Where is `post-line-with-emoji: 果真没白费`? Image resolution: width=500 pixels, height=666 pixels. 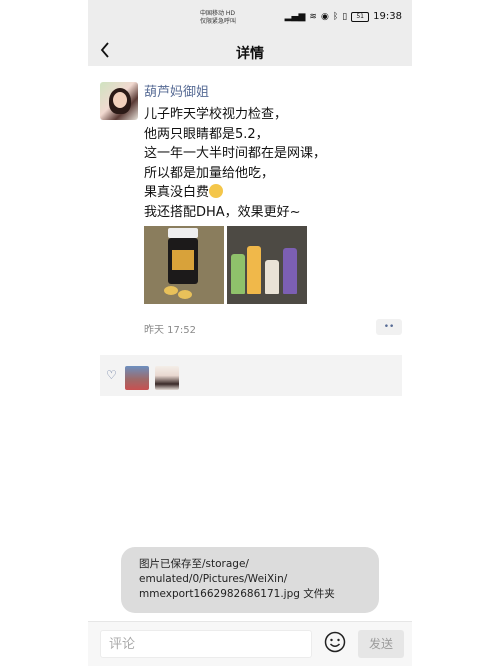 post-line-with-emoji: 果真没白费 is located at coordinates (269, 193).